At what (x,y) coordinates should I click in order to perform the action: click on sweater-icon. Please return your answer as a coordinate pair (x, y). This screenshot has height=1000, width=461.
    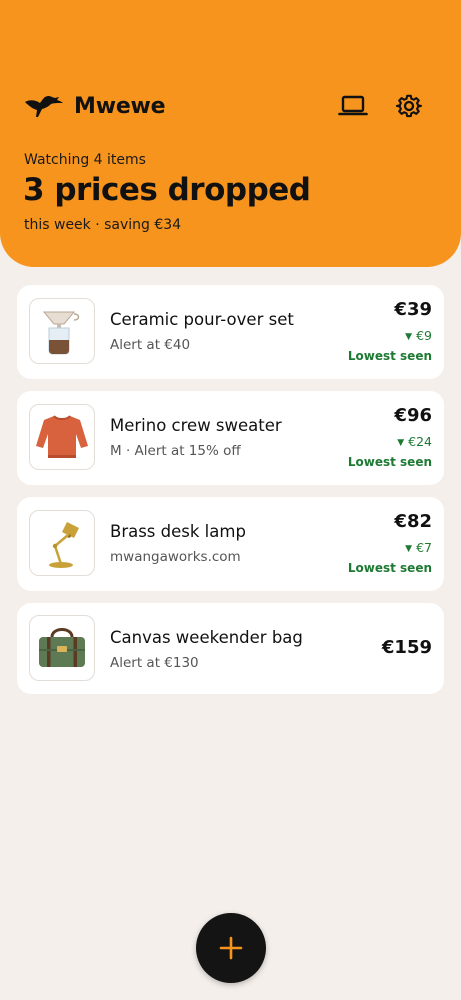
    Looking at the image, I should click on (62, 436).